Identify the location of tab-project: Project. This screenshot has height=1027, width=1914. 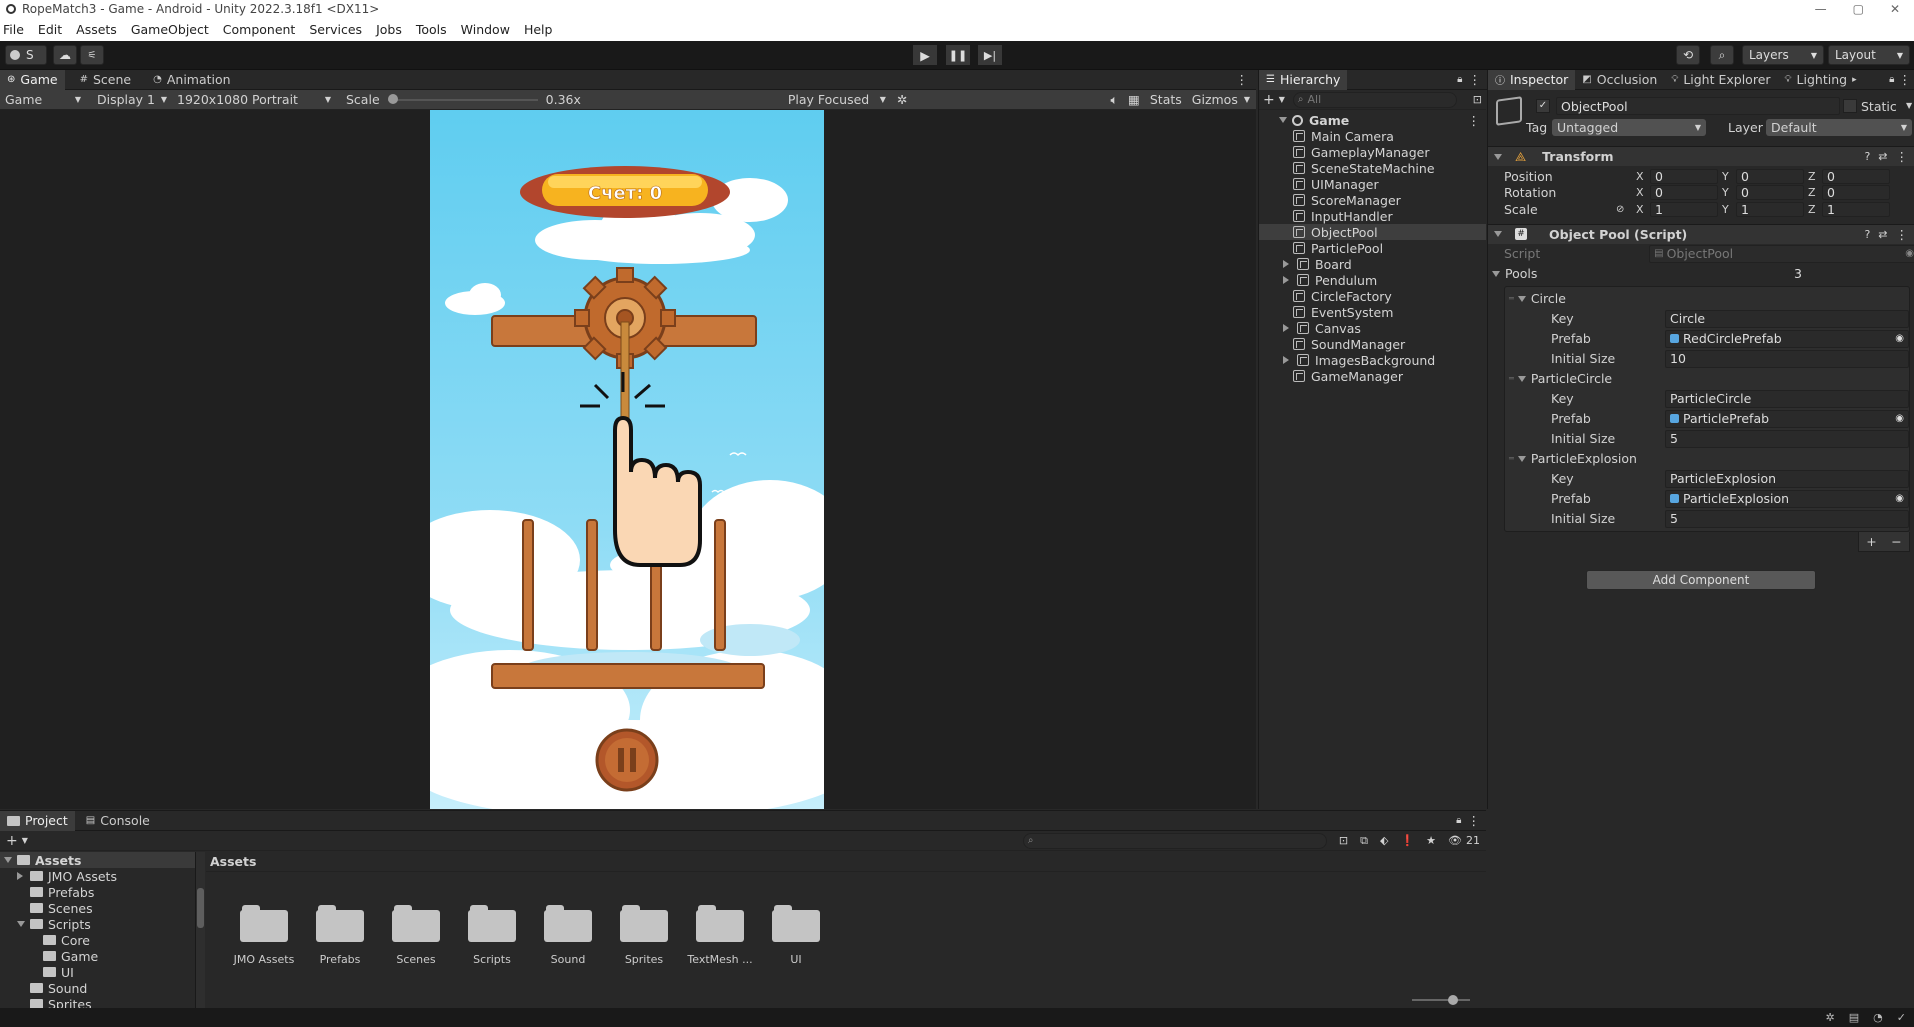
(37, 820).